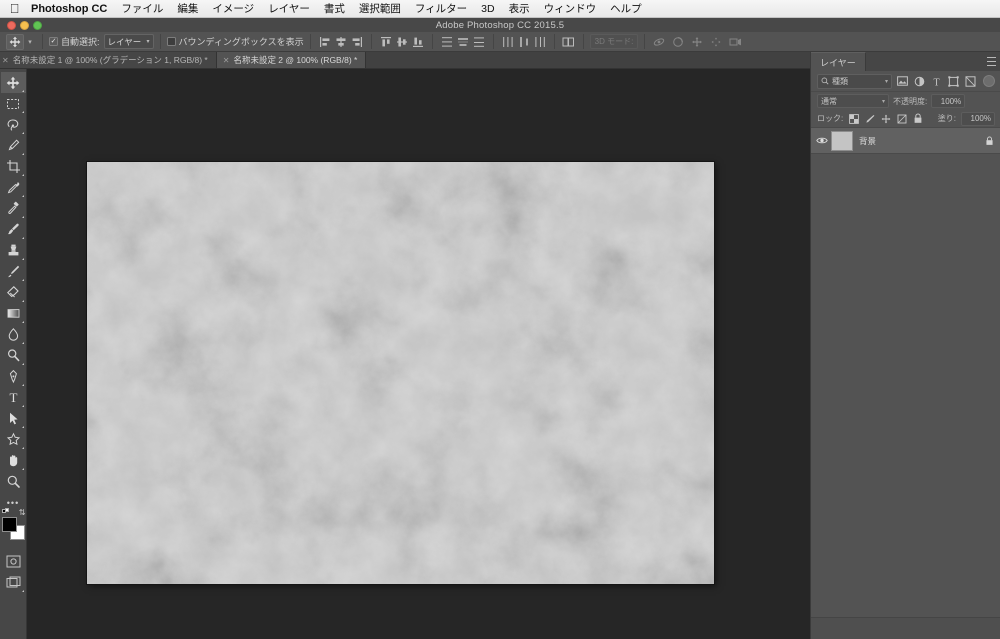 The height and width of the screenshot is (639, 1000). What do you see at coordinates (842, 140) in the screenshot?
I see `clouds-thumbnail` at bounding box center [842, 140].